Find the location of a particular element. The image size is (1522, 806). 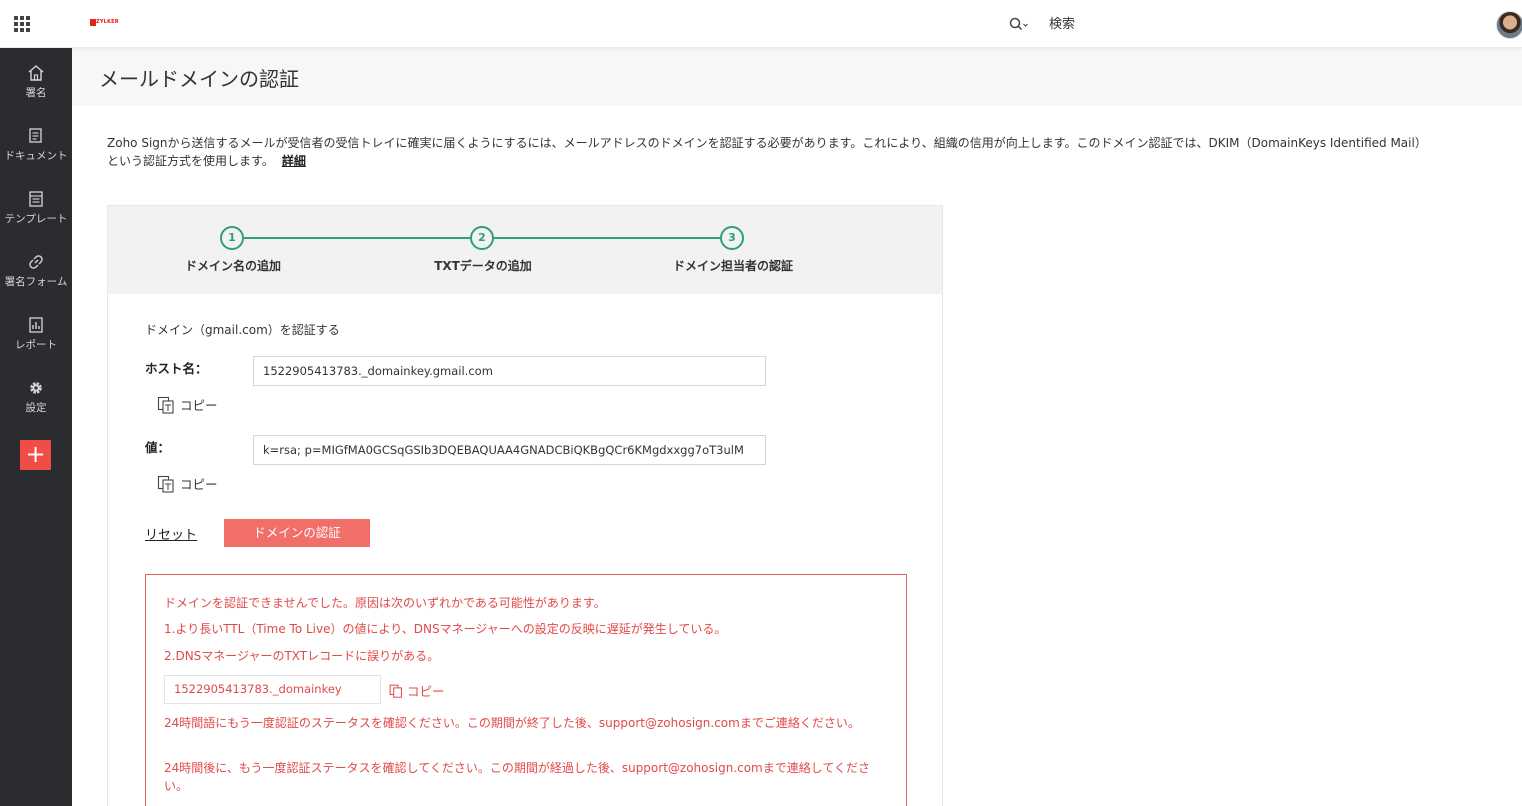

copy-value-button: コピー is located at coordinates (187, 483).